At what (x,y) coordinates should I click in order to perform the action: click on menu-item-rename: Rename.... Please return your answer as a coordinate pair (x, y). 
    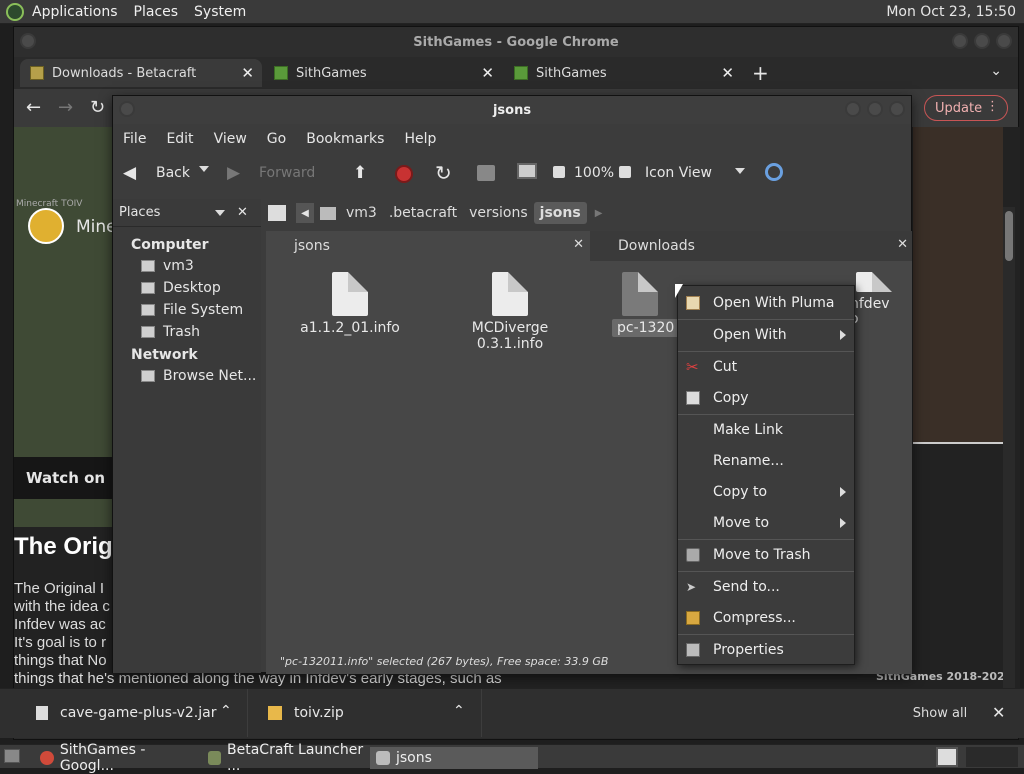
    Looking at the image, I should click on (766, 461).